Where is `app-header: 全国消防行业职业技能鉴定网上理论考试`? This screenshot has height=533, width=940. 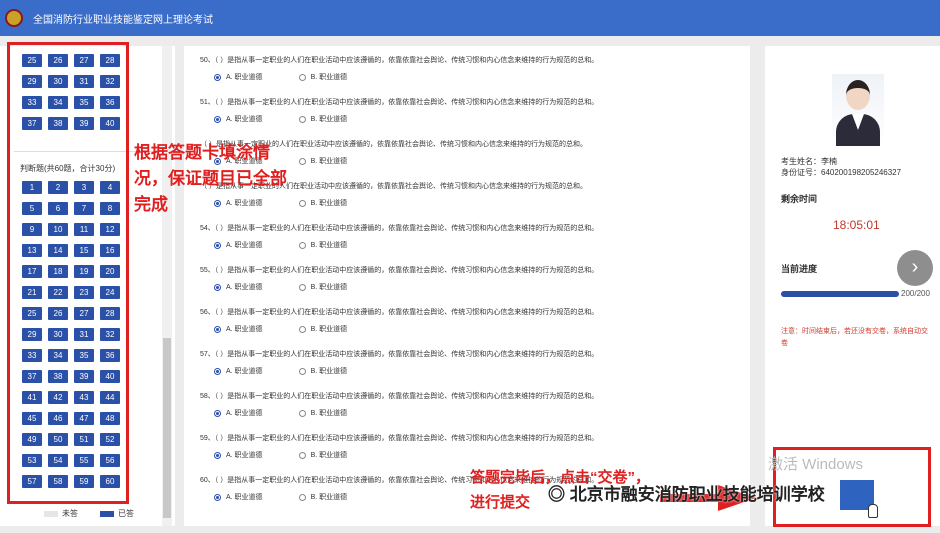 app-header: 全国消防行业职业技能鉴定网上理论考试 is located at coordinates (470, 18).